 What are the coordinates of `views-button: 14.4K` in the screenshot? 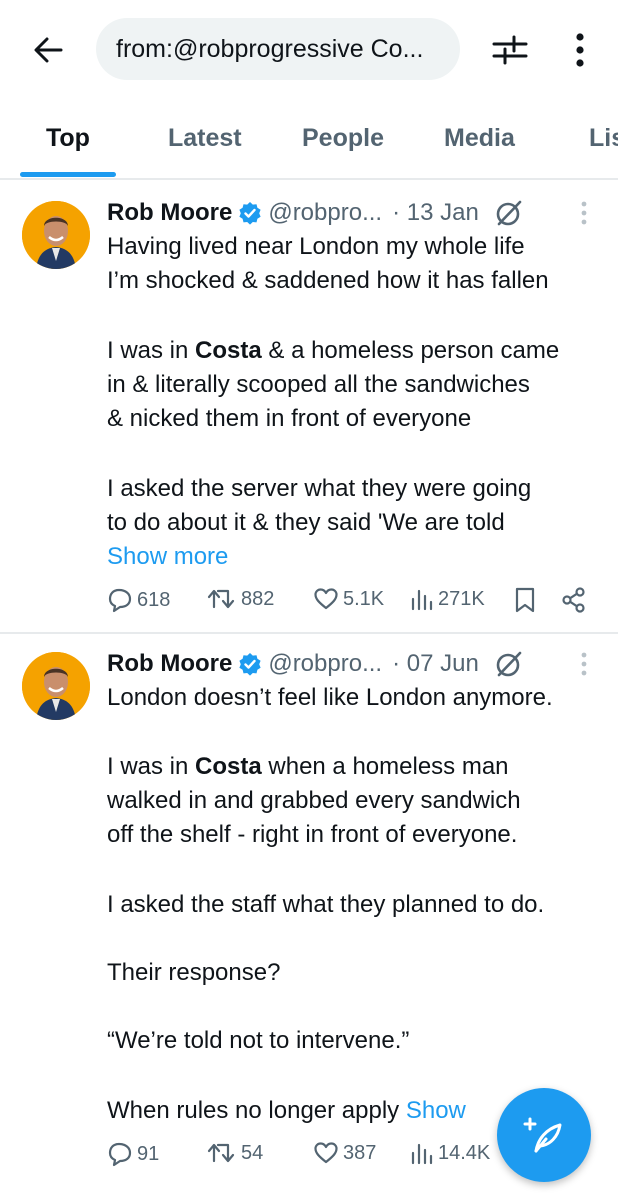 It's located at (450, 1153).